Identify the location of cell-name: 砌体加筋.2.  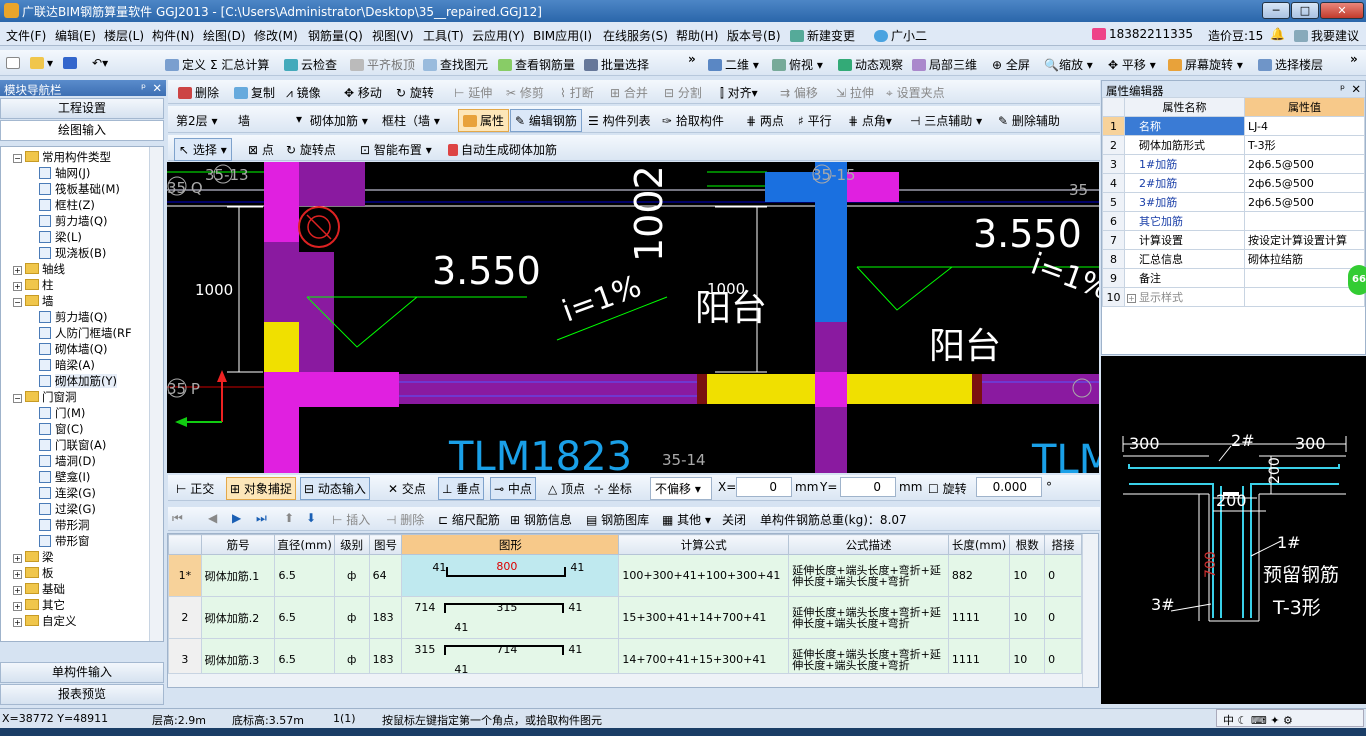
(238, 617).